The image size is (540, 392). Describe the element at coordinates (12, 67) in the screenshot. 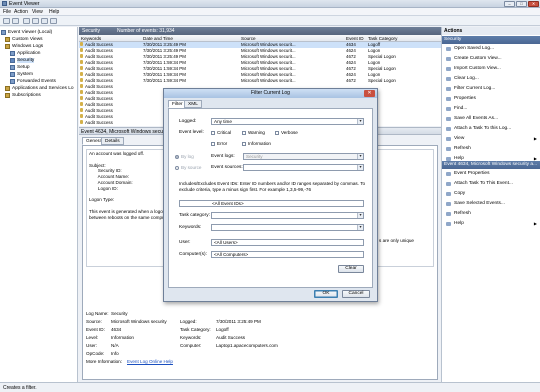

I see `log-icon` at that location.